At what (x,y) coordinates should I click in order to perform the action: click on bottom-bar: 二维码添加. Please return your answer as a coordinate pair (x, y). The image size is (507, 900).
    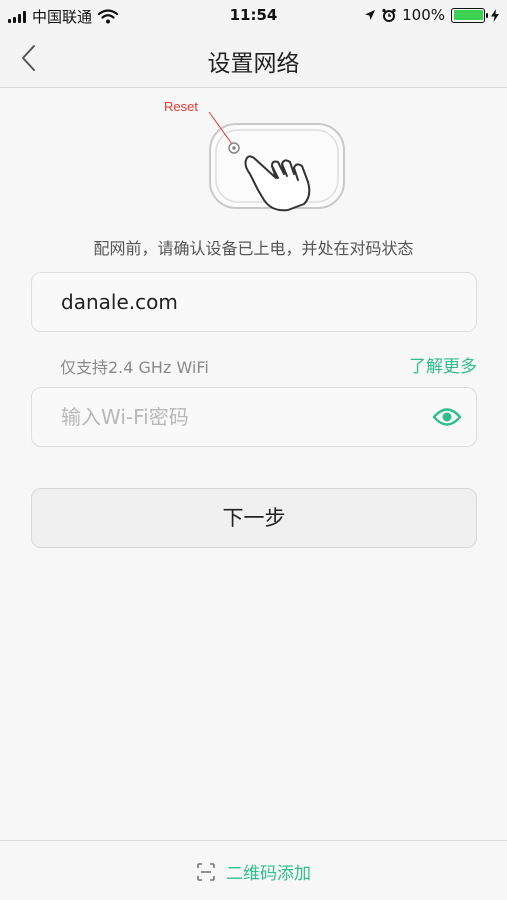
    Looking at the image, I should click on (253, 870).